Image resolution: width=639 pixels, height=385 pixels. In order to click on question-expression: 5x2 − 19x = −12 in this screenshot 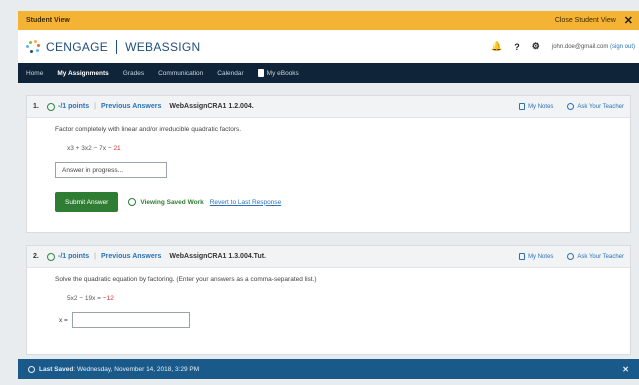, I will do `click(334, 298)`.